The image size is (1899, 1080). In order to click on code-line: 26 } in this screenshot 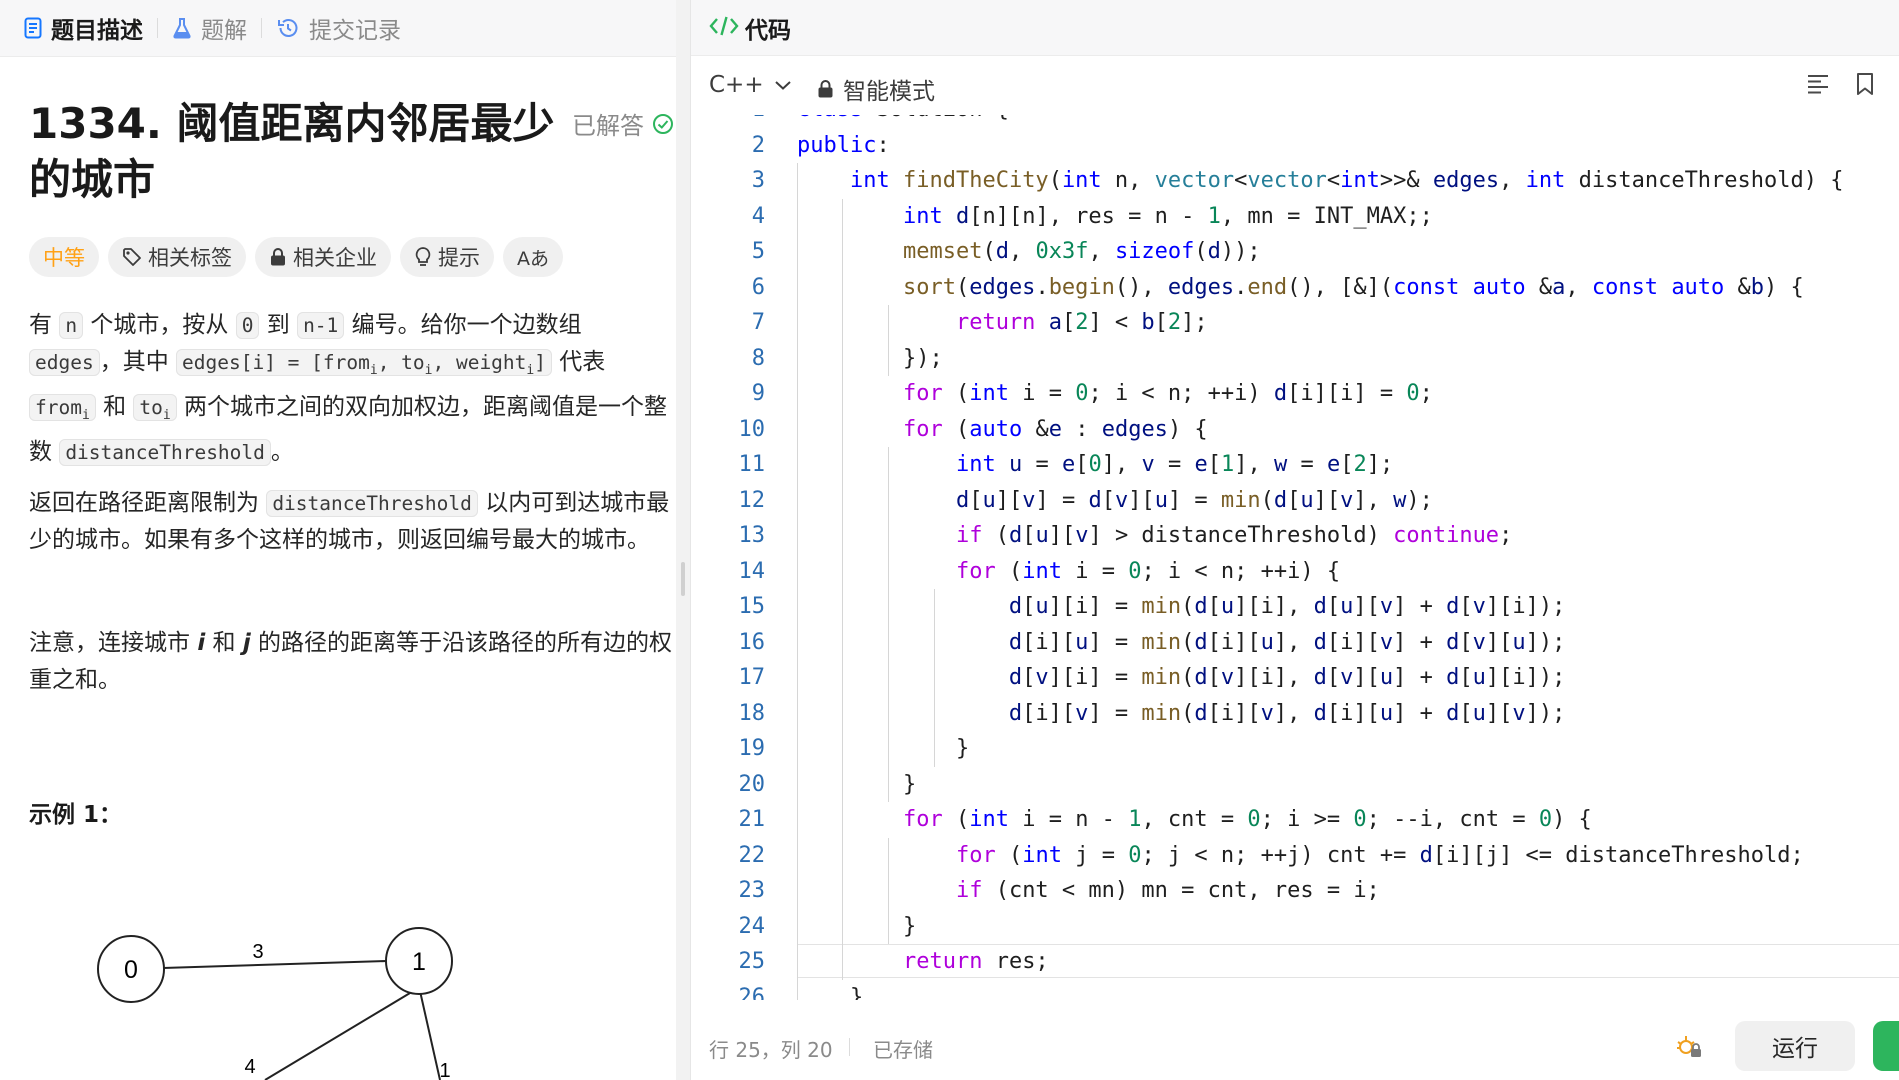, I will do `click(1295, 990)`.